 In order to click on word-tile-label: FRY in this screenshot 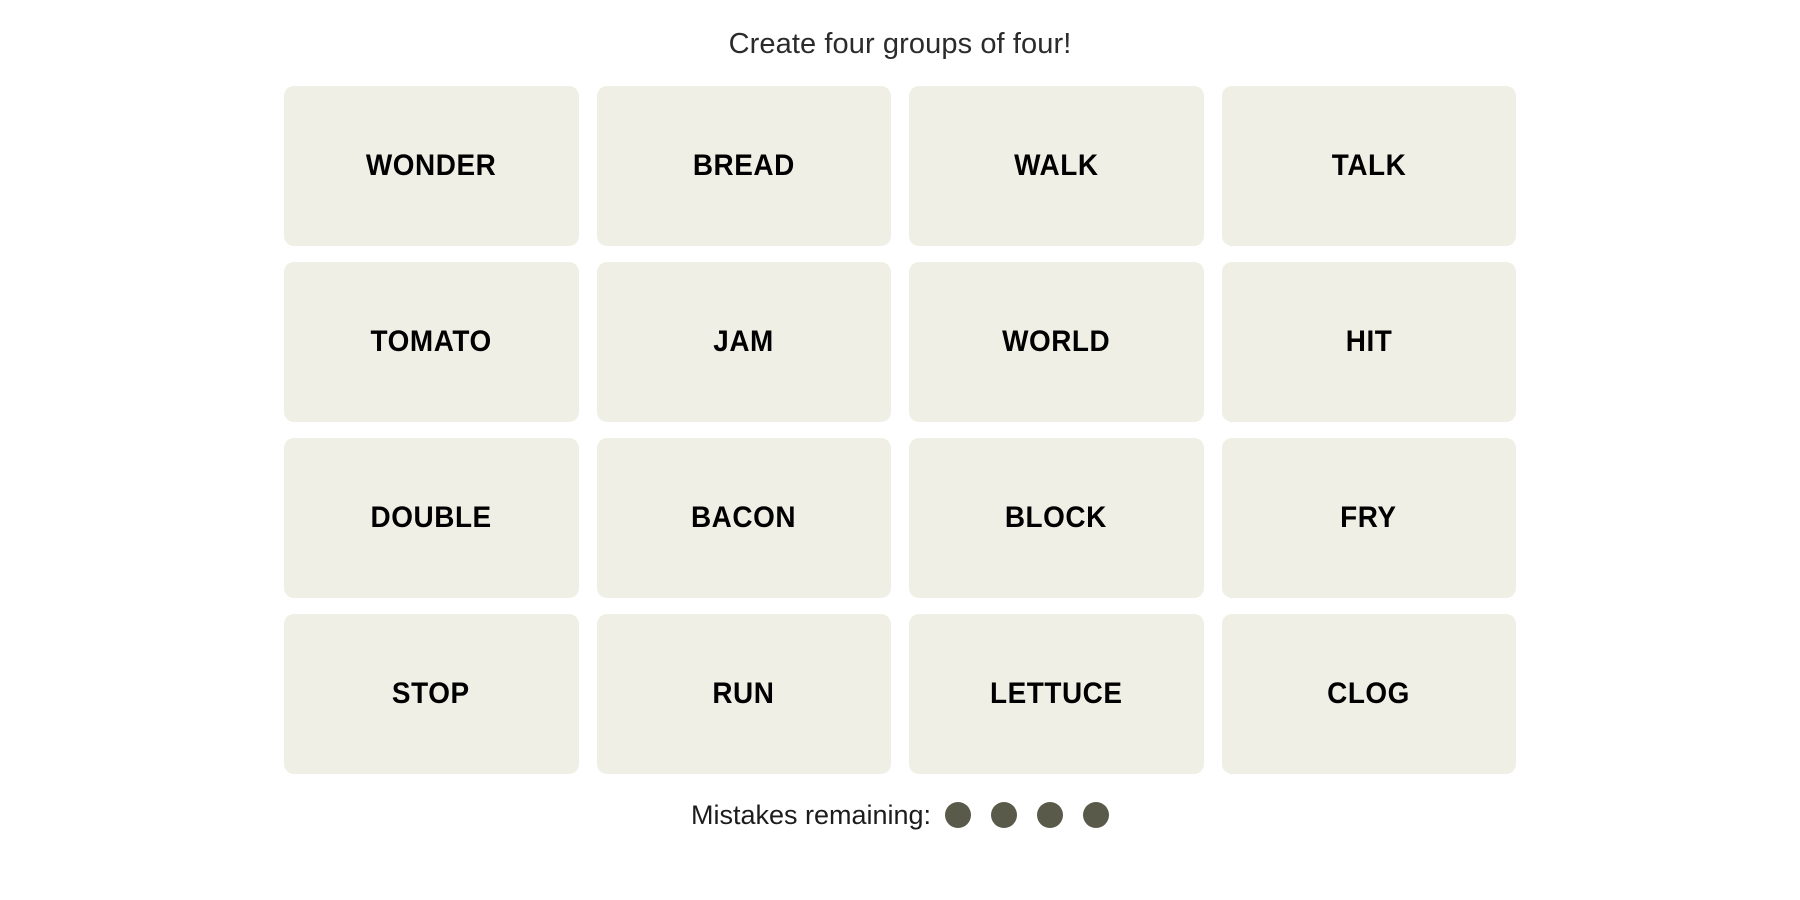, I will do `click(1368, 517)`.